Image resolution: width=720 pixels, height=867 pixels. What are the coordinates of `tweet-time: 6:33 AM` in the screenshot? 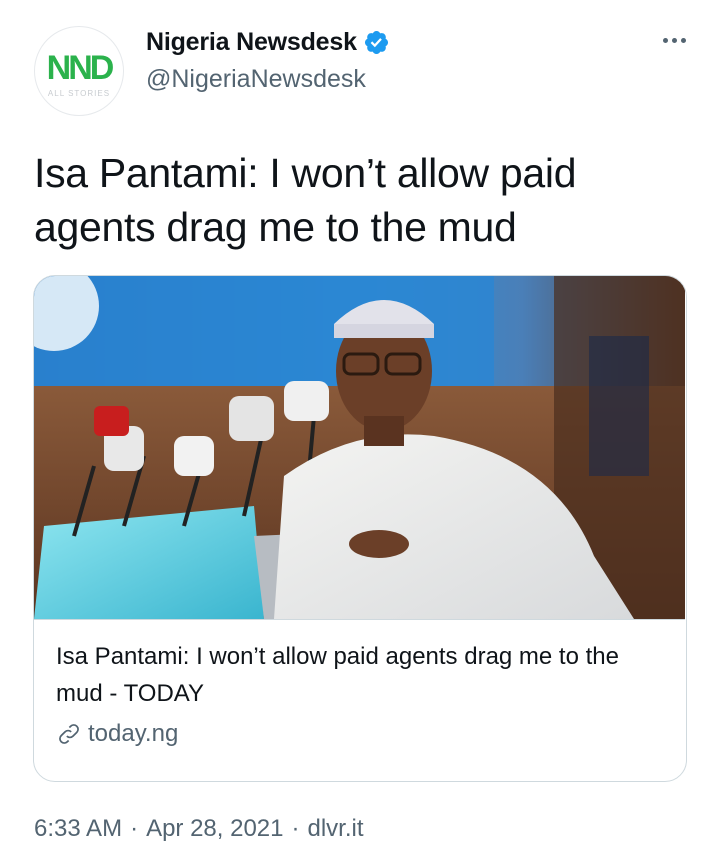 It's located at (78, 829).